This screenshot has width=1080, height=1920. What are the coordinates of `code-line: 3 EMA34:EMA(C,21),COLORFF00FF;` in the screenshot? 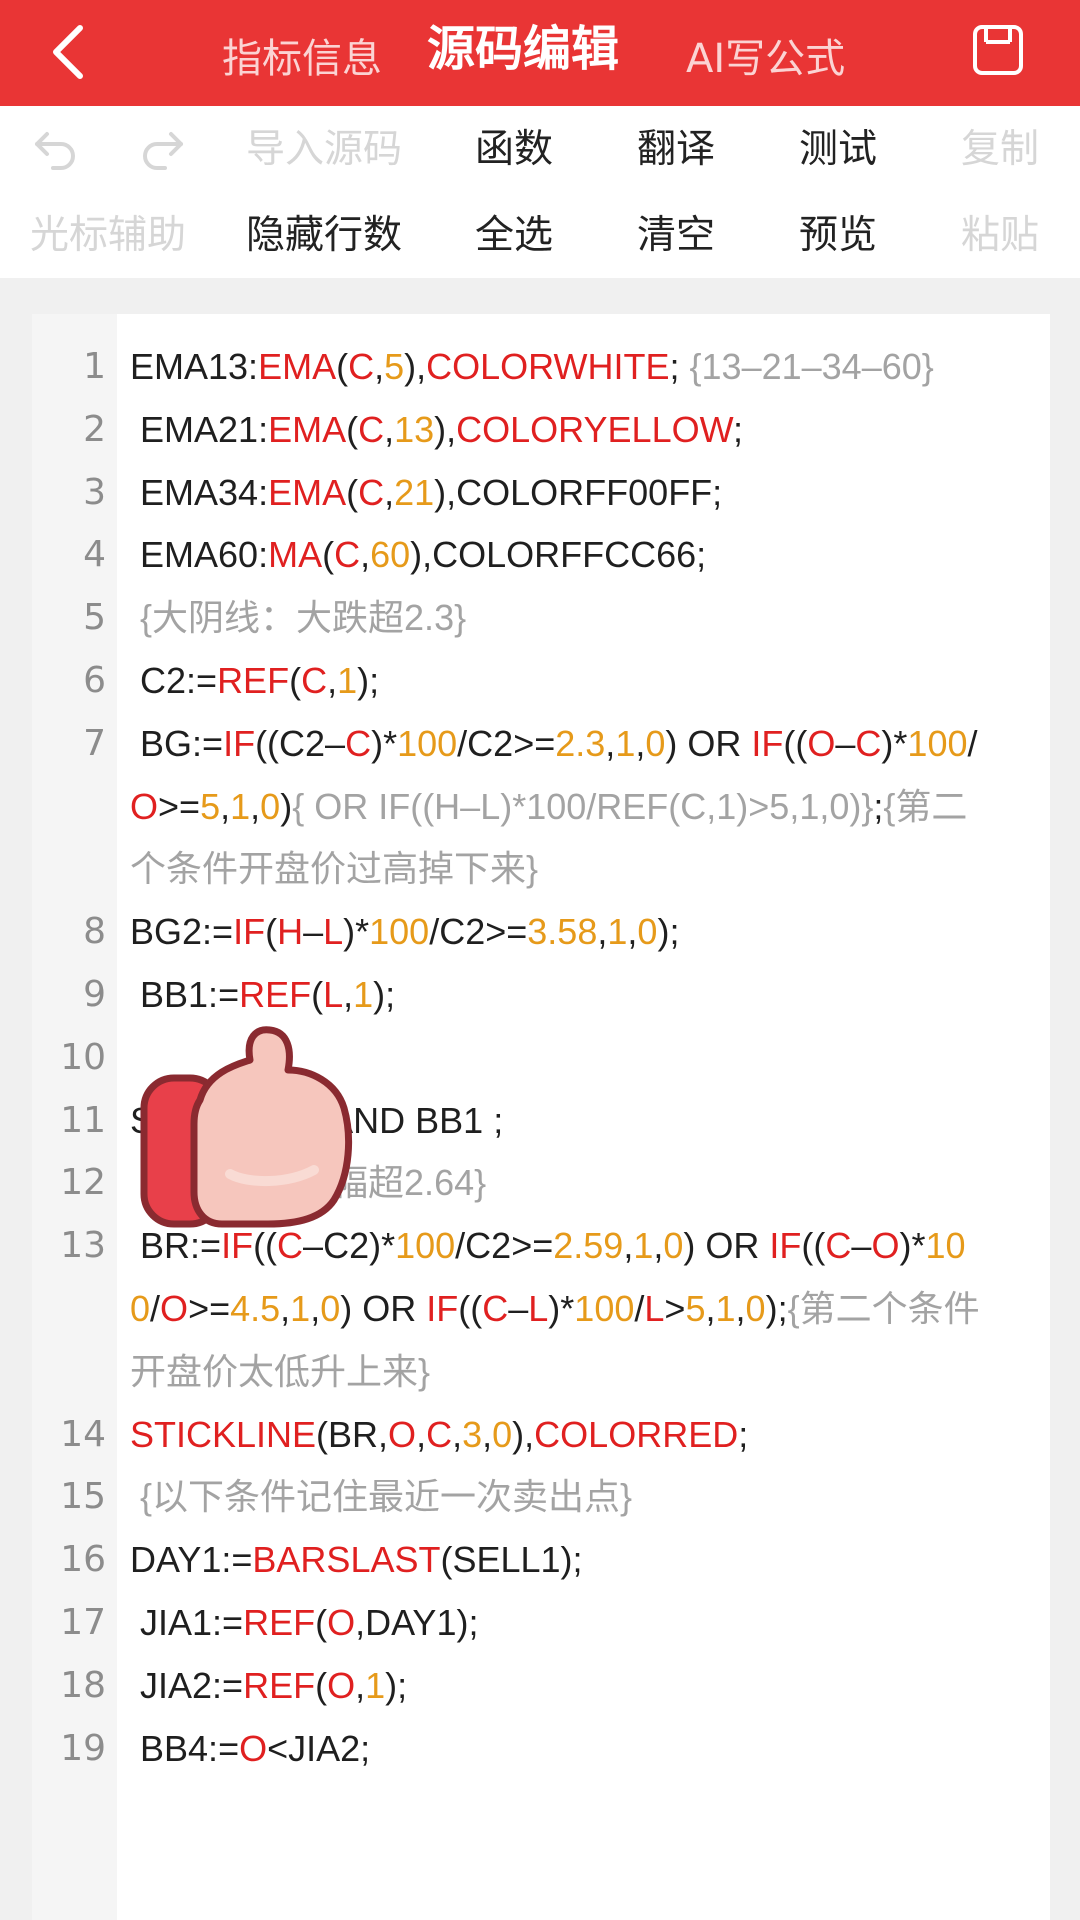 It's located at (541, 493).